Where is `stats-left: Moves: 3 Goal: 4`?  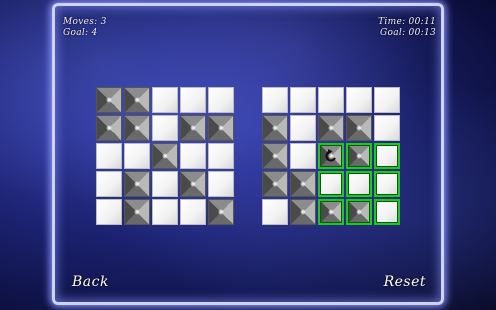 stats-left: Moves: 3 Goal: 4 is located at coordinates (85, 28).